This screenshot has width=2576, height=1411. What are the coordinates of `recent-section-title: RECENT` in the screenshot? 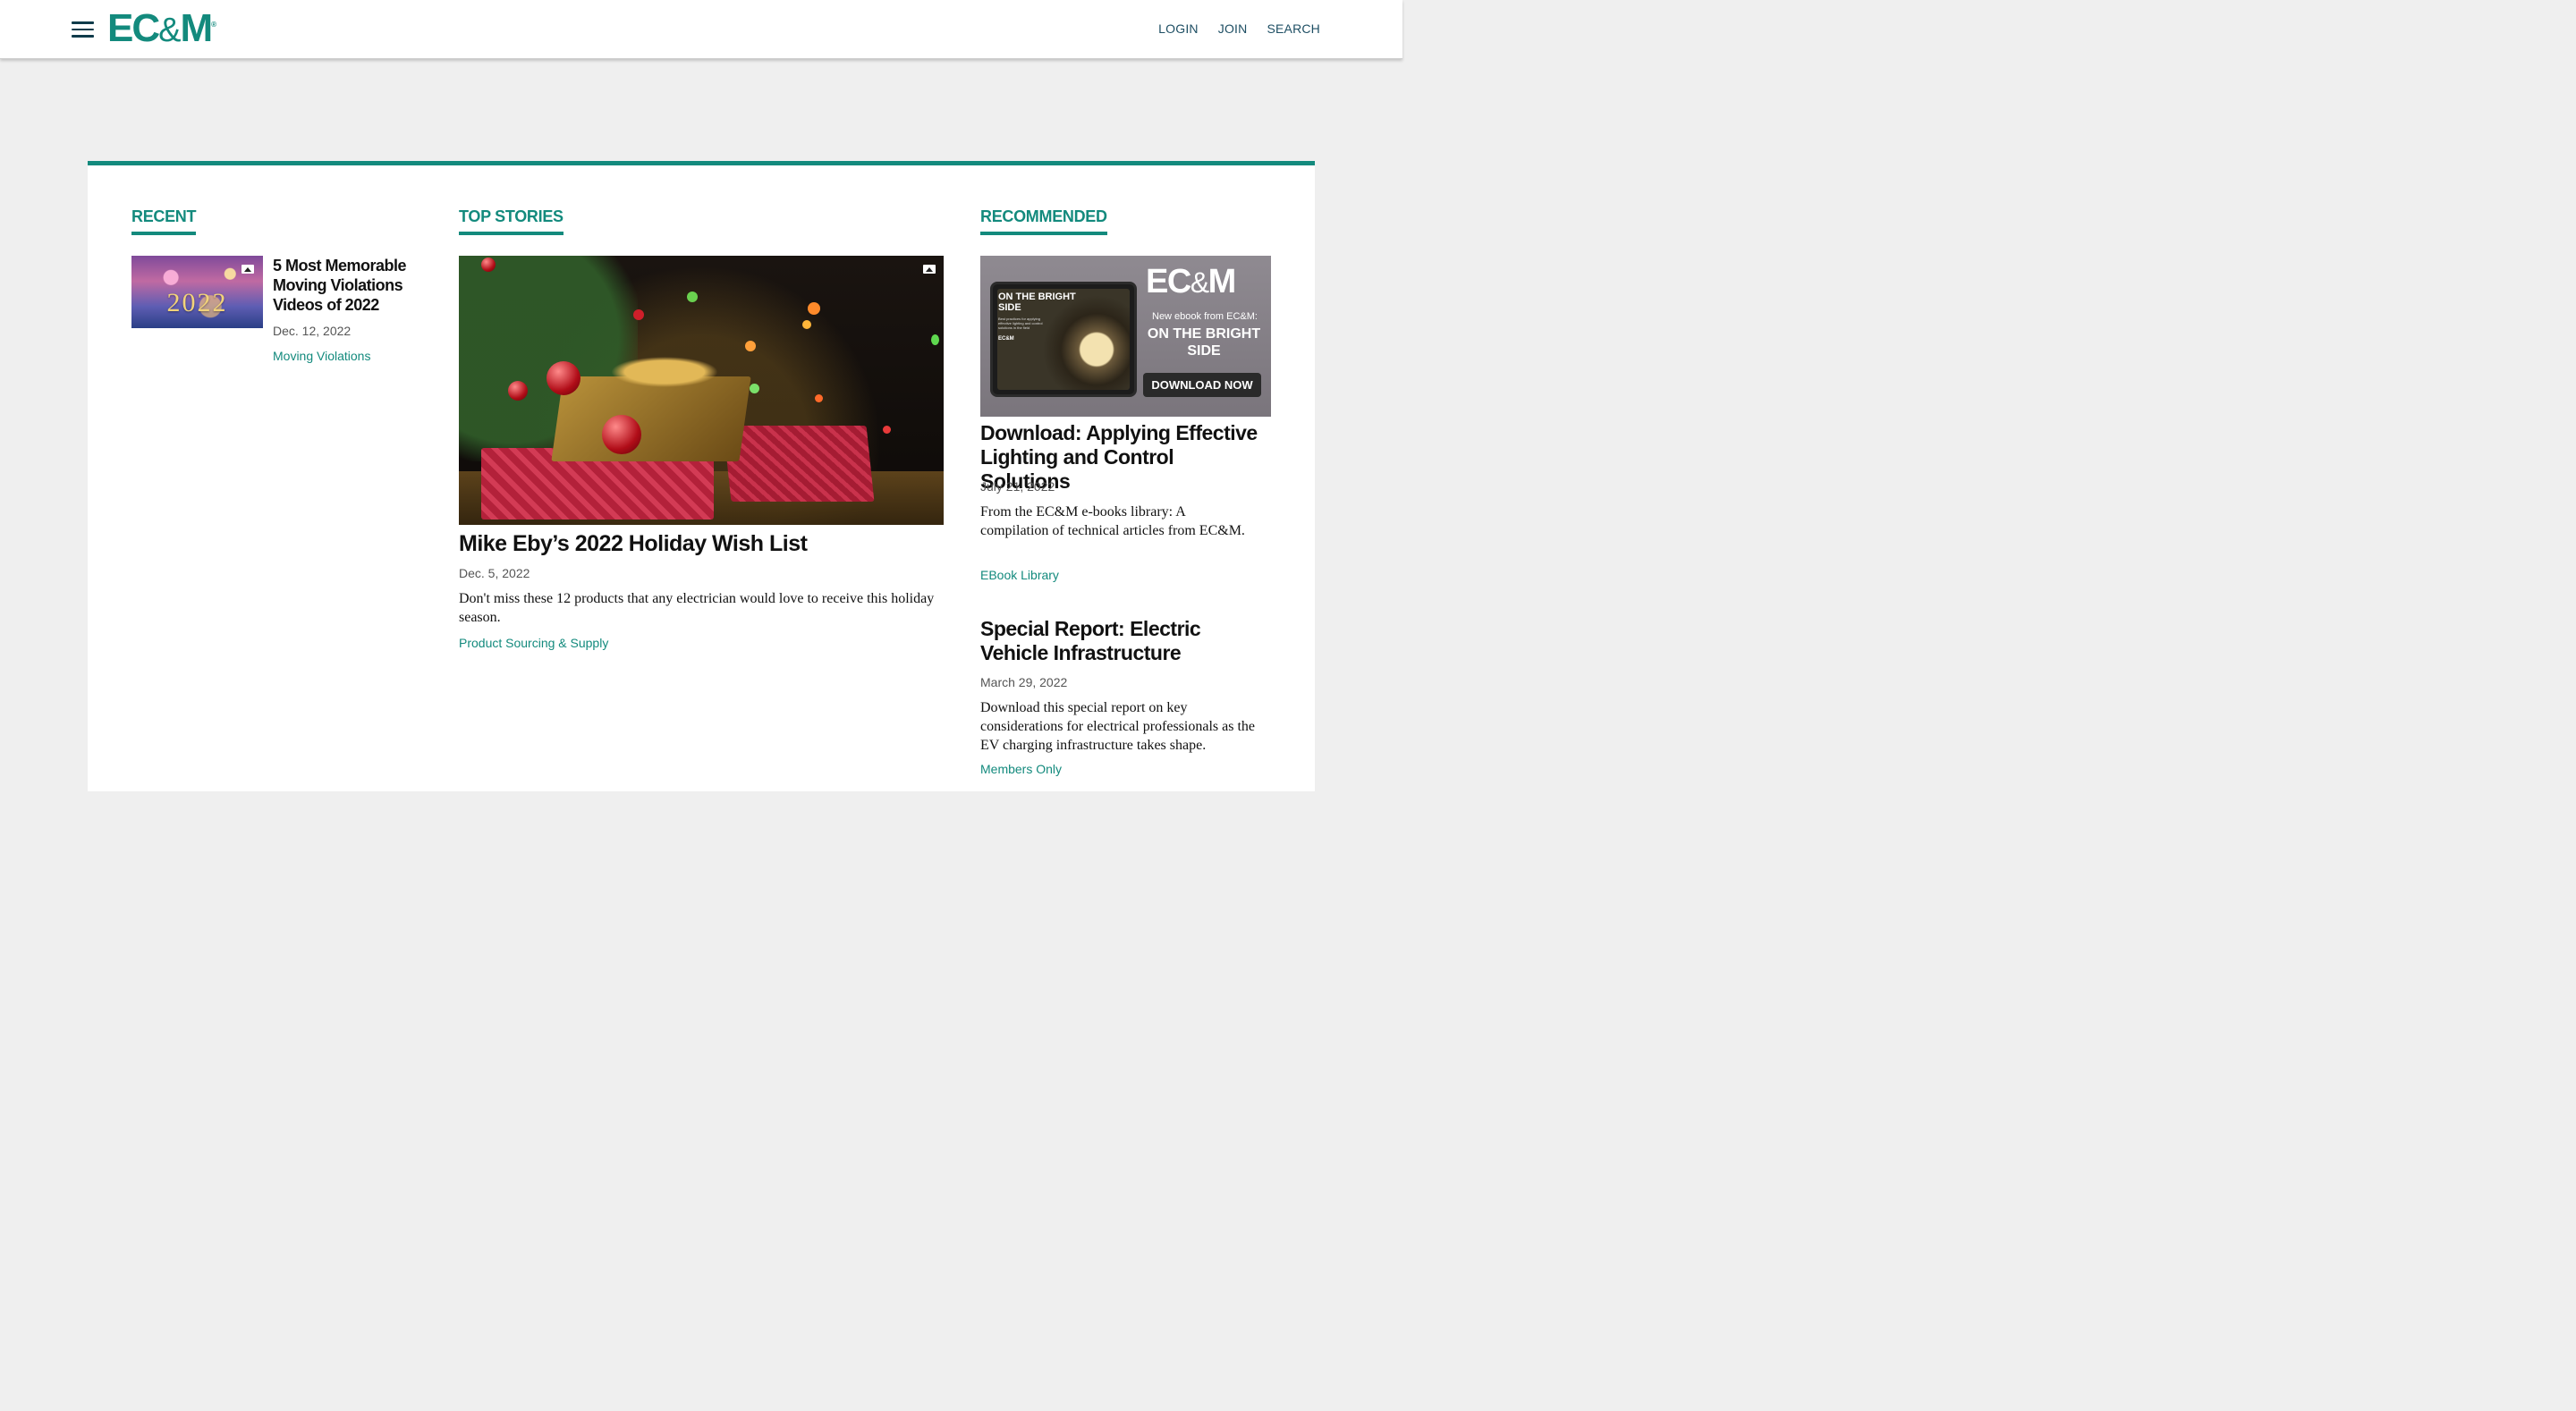 It's located at (164, 221).